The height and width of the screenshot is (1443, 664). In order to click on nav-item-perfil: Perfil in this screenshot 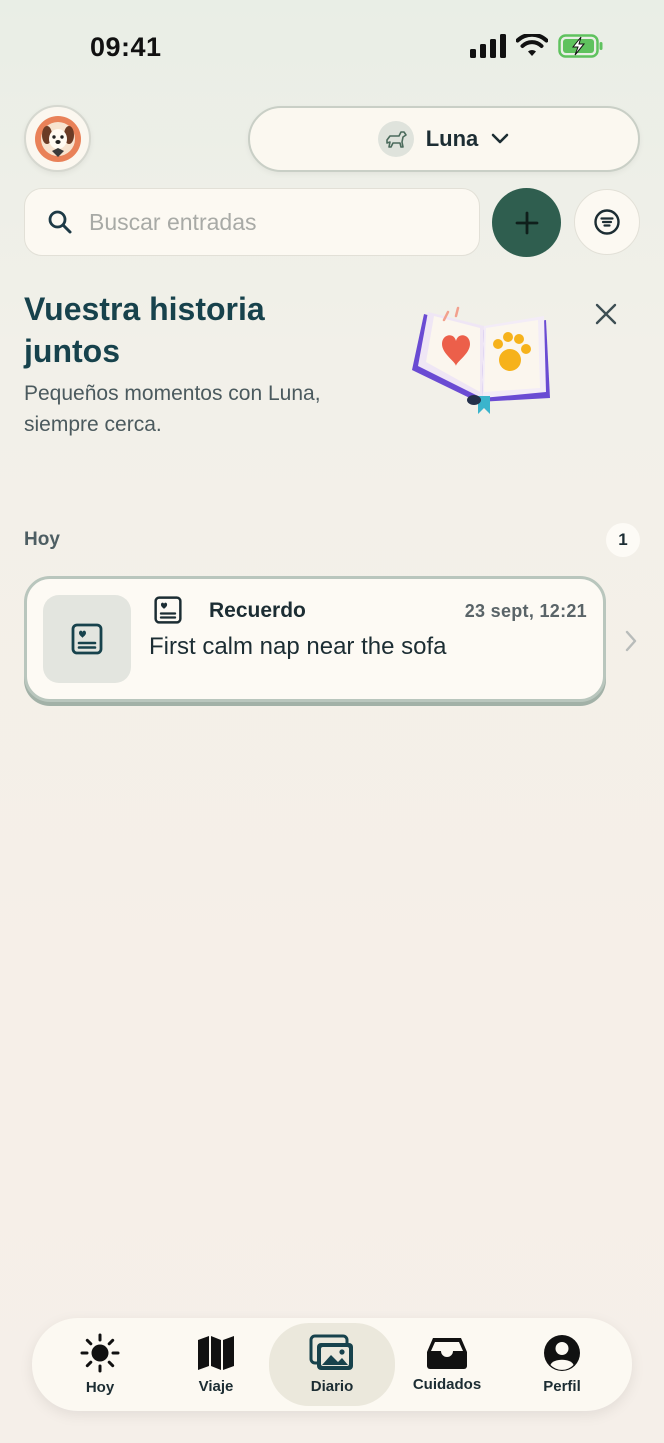, I will do `click(562, 1364)`.